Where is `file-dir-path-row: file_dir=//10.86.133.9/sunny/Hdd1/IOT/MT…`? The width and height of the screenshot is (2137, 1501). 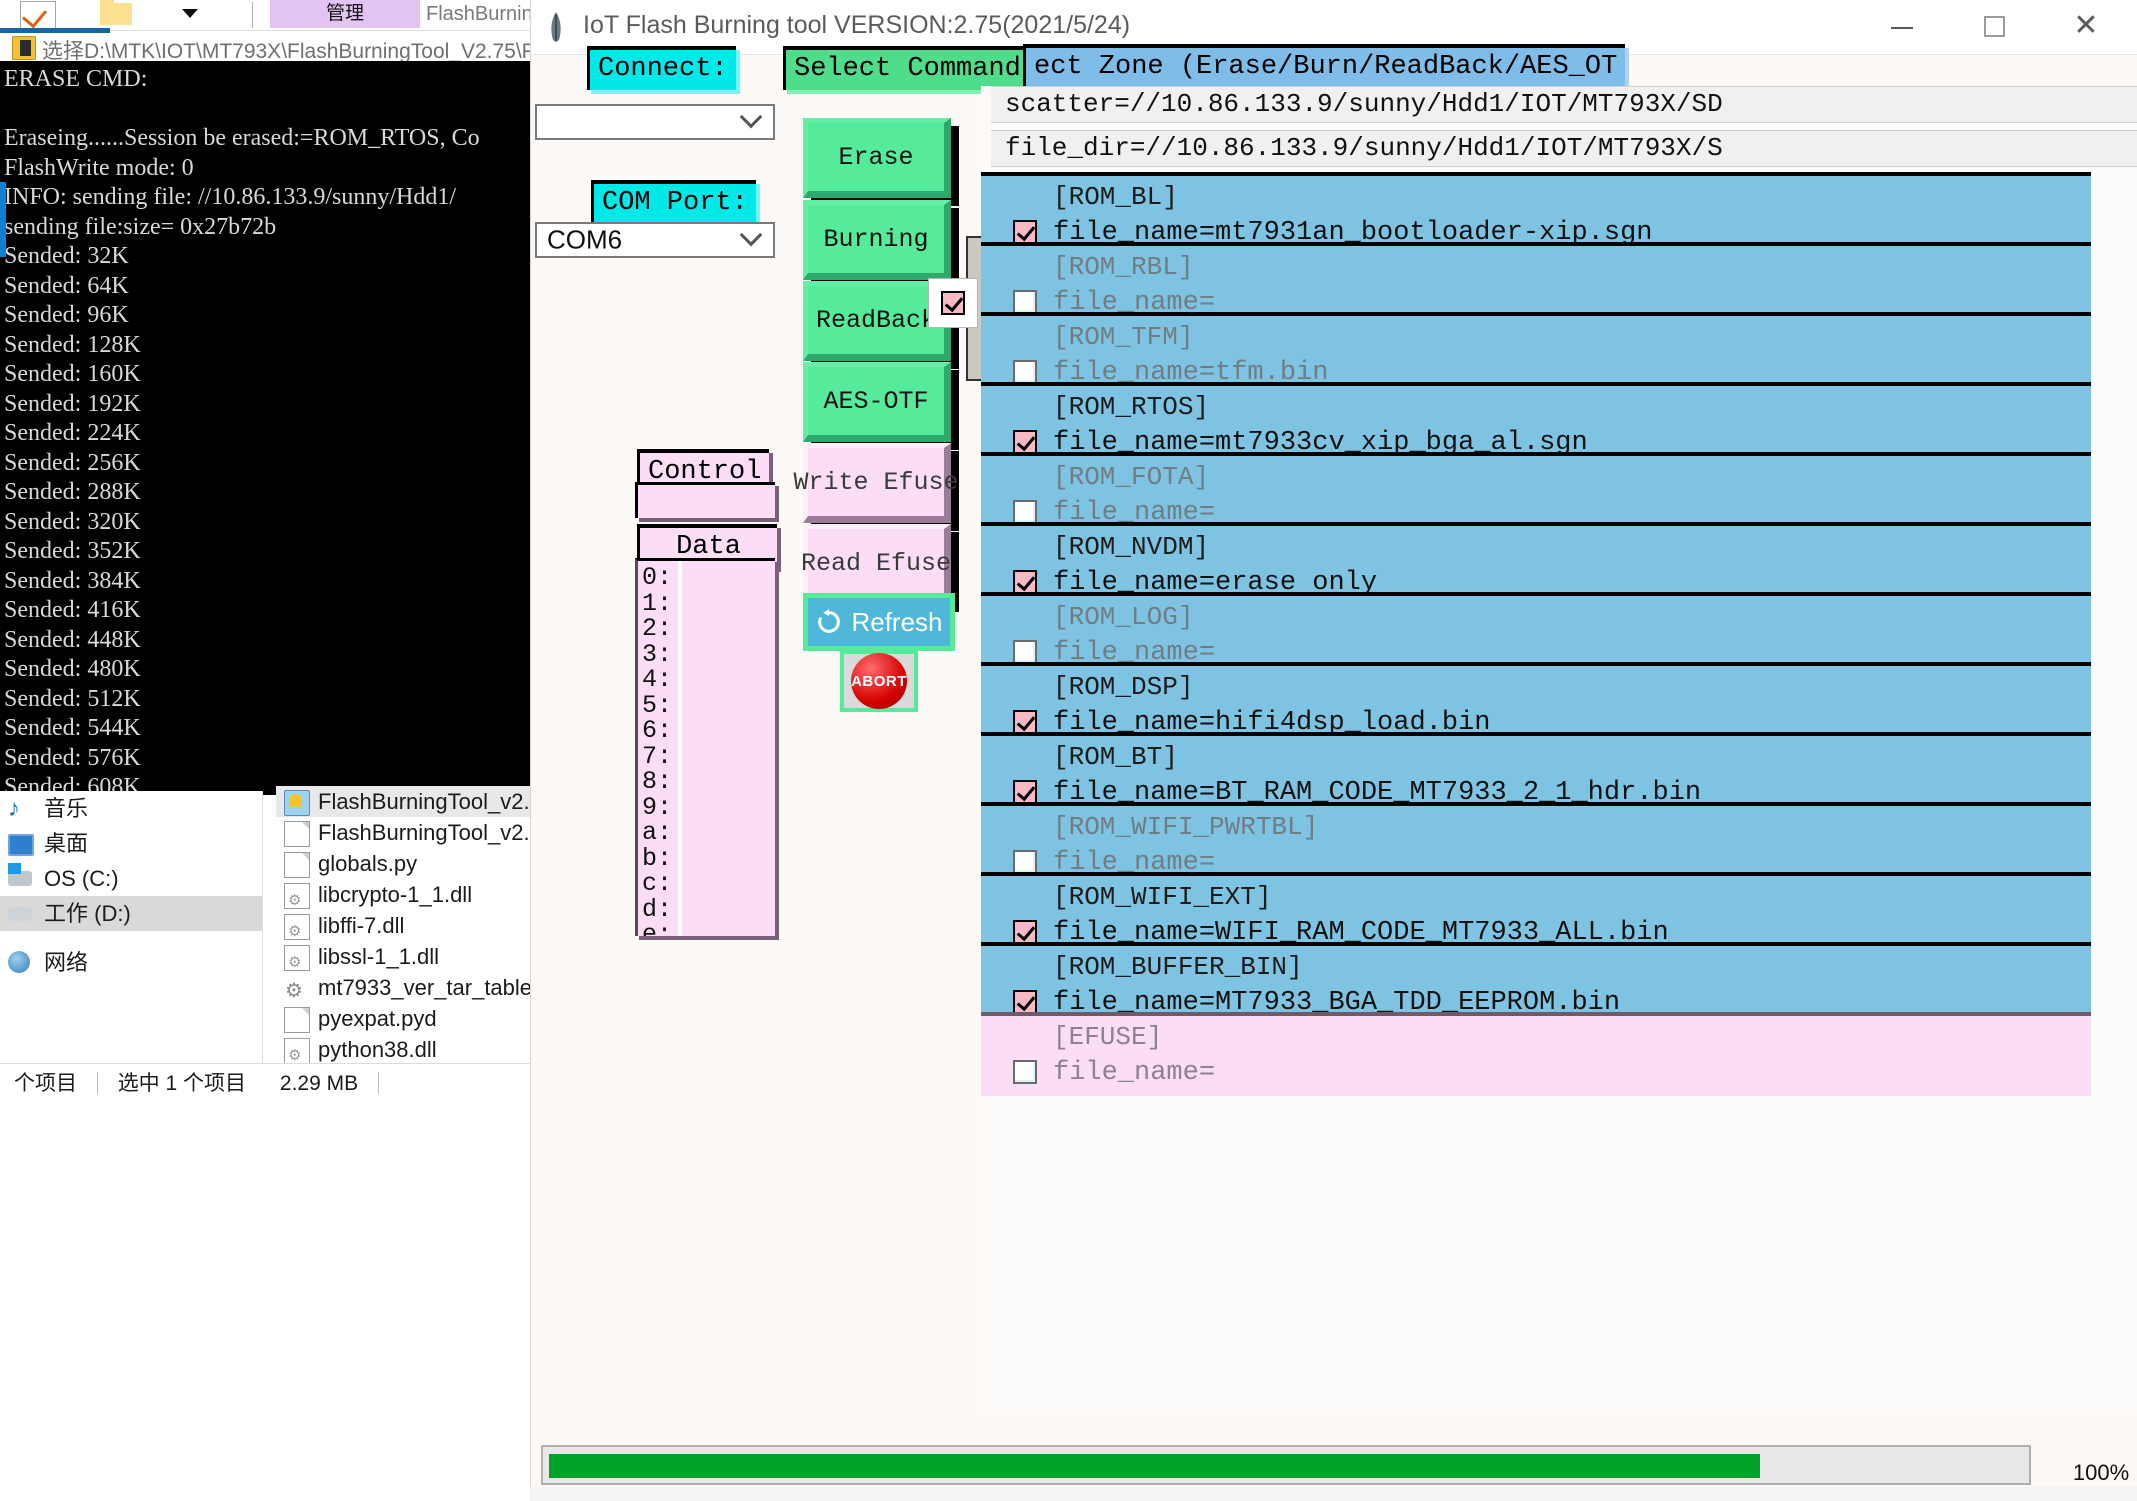 file-dir-path-row: file_dir=//10.86.133.9/sunny/Hdd1/IOT/MT… is located at coordinates (1564, 148).